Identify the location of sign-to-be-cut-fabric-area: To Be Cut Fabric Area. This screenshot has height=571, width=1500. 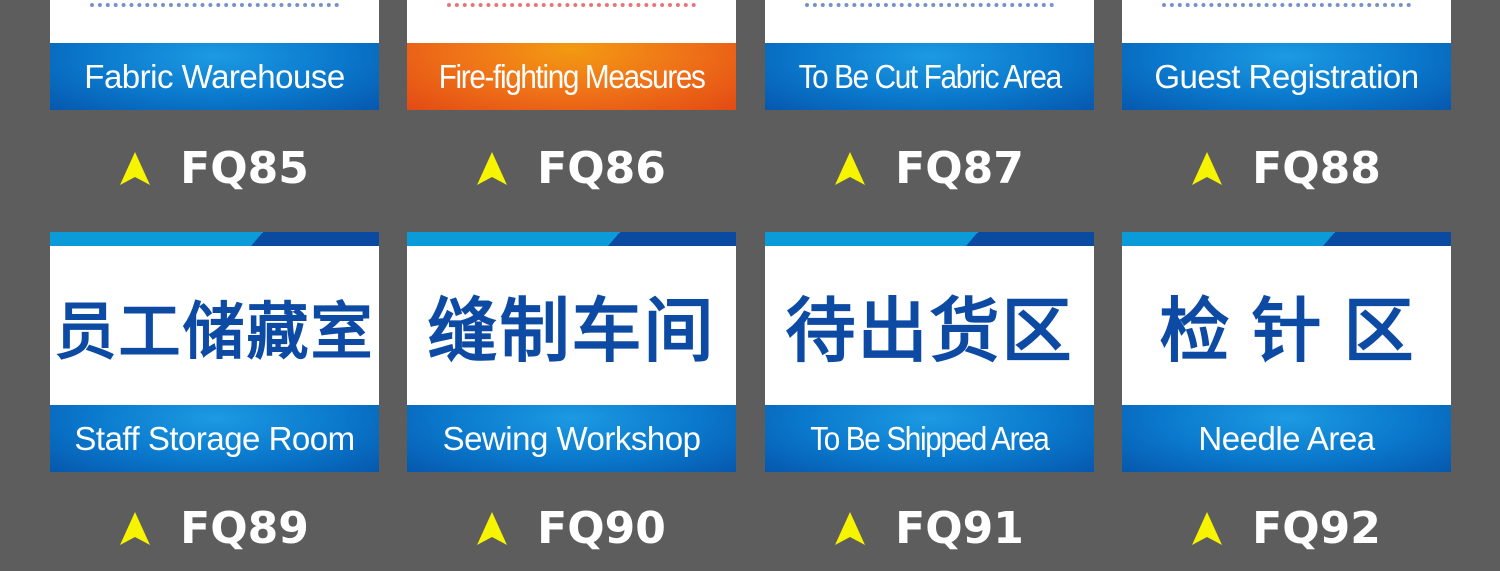
(929, 55).